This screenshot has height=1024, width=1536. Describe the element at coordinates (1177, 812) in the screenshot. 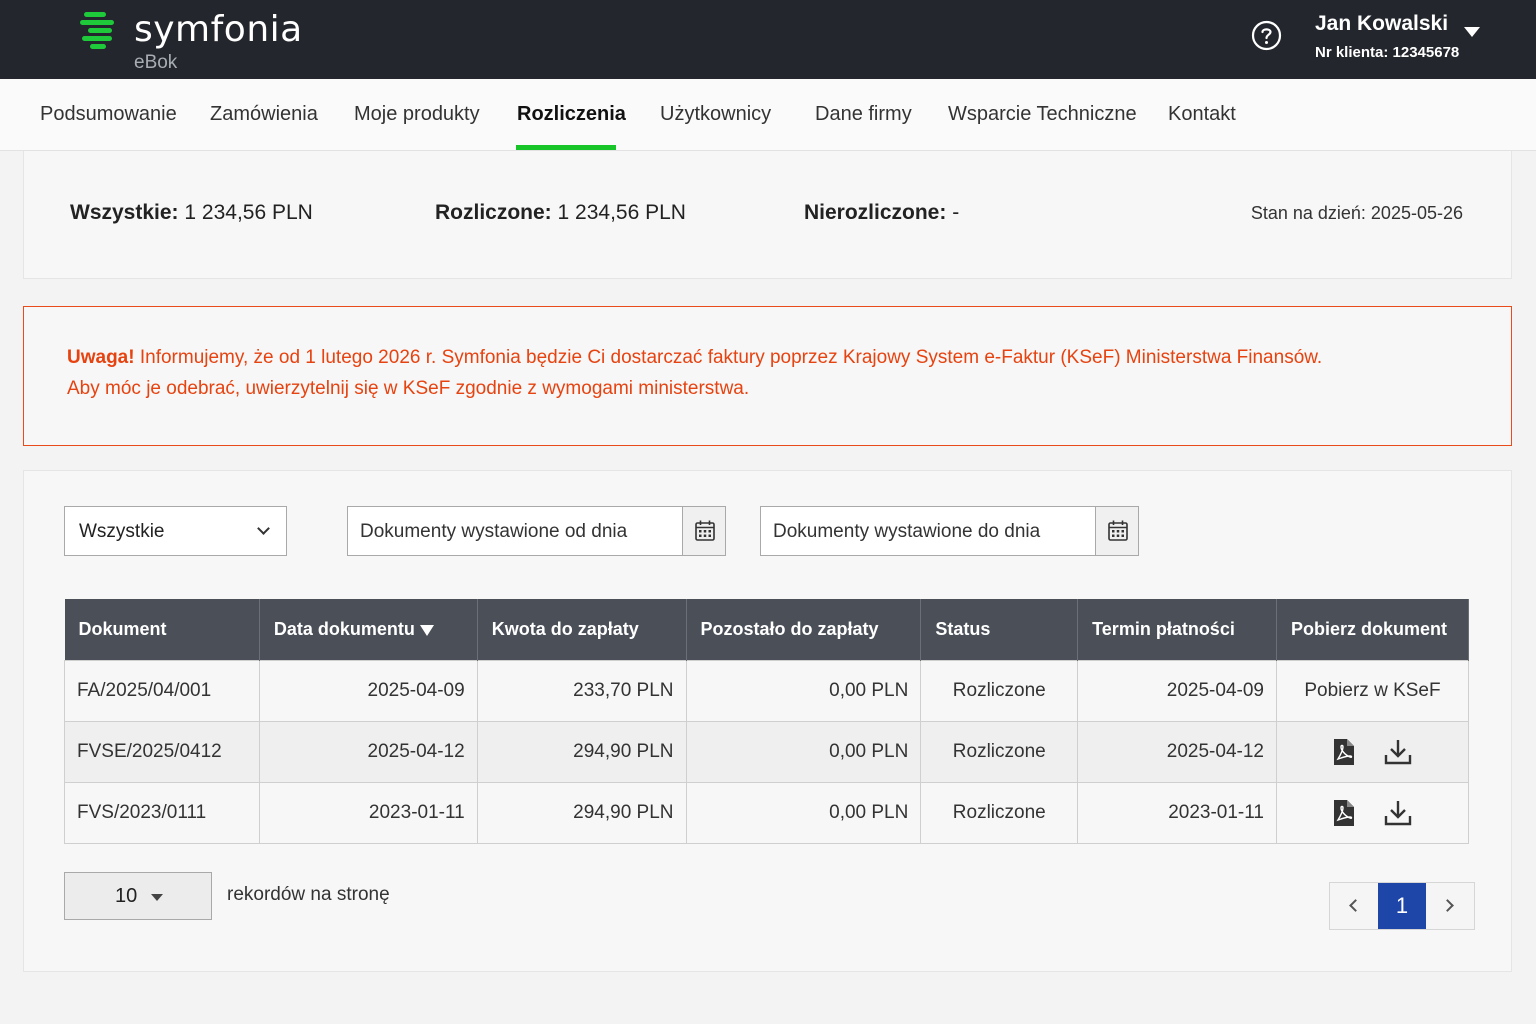

I see `cell-due-date: 2023-01-11` at that location.